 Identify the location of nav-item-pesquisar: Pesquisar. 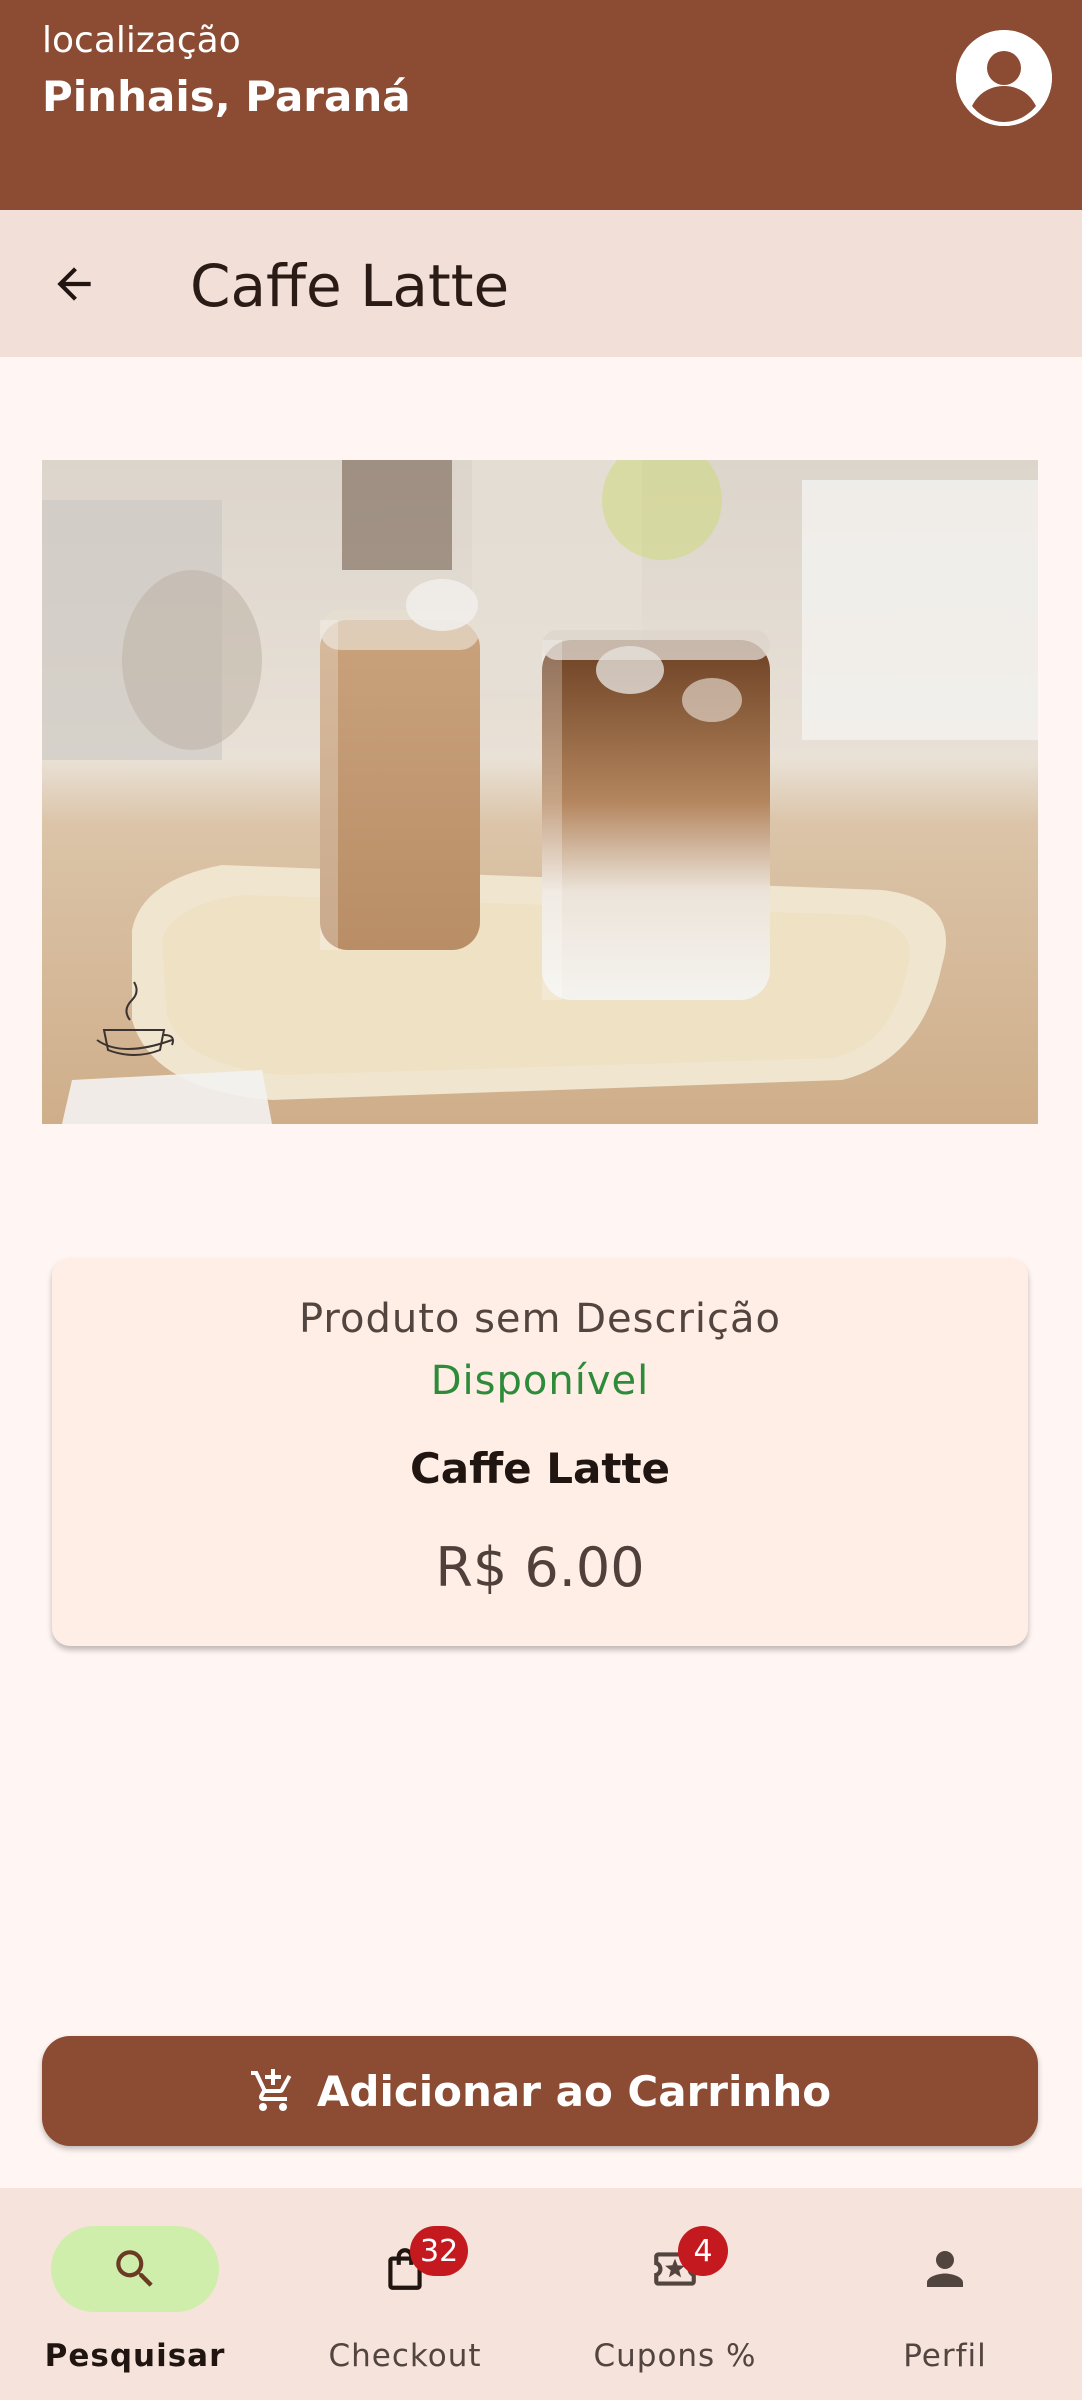
(135, 2294).